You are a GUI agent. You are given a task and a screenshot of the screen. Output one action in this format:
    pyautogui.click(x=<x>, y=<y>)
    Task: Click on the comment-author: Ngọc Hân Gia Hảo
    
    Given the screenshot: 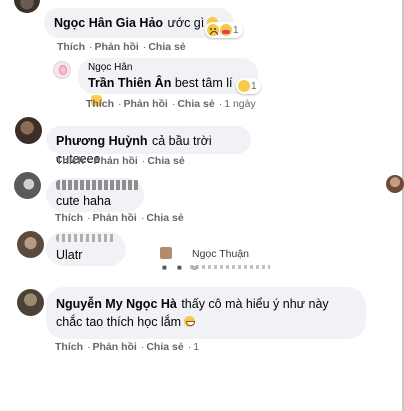 What is the action you would take?
    pyautogui.click(x=108, y=23)
    